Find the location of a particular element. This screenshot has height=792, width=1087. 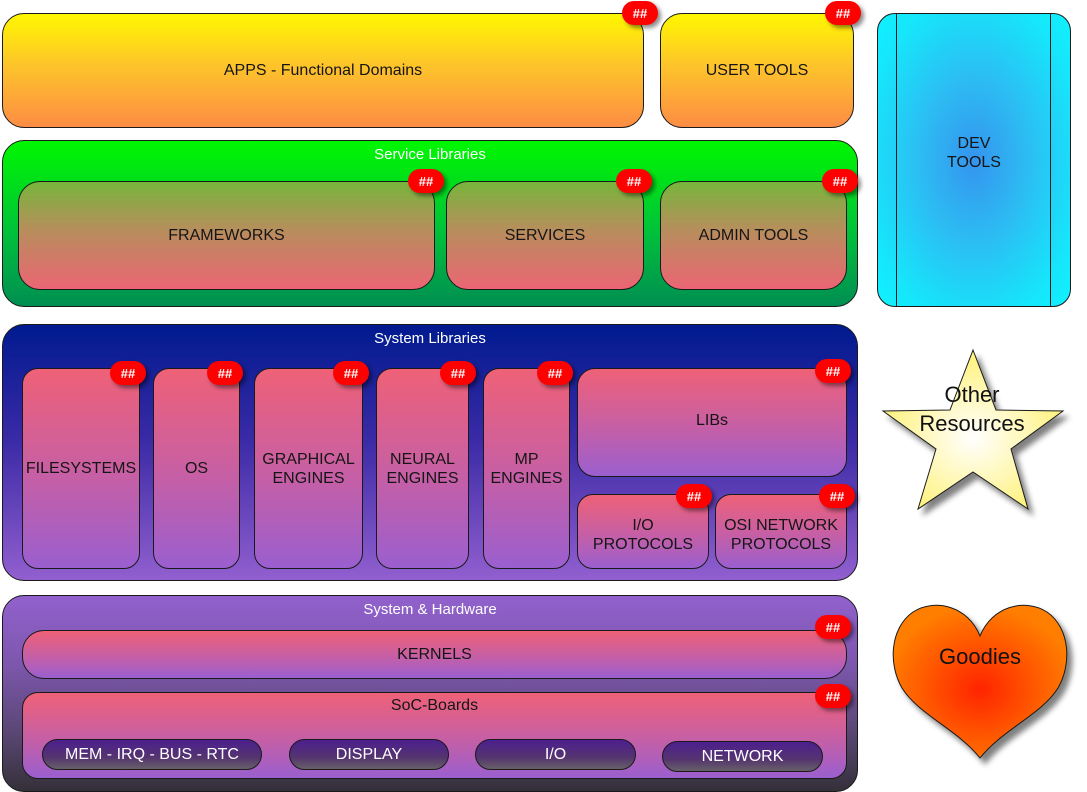

frameworks-badge: ## is located at coordinates (426, 181).